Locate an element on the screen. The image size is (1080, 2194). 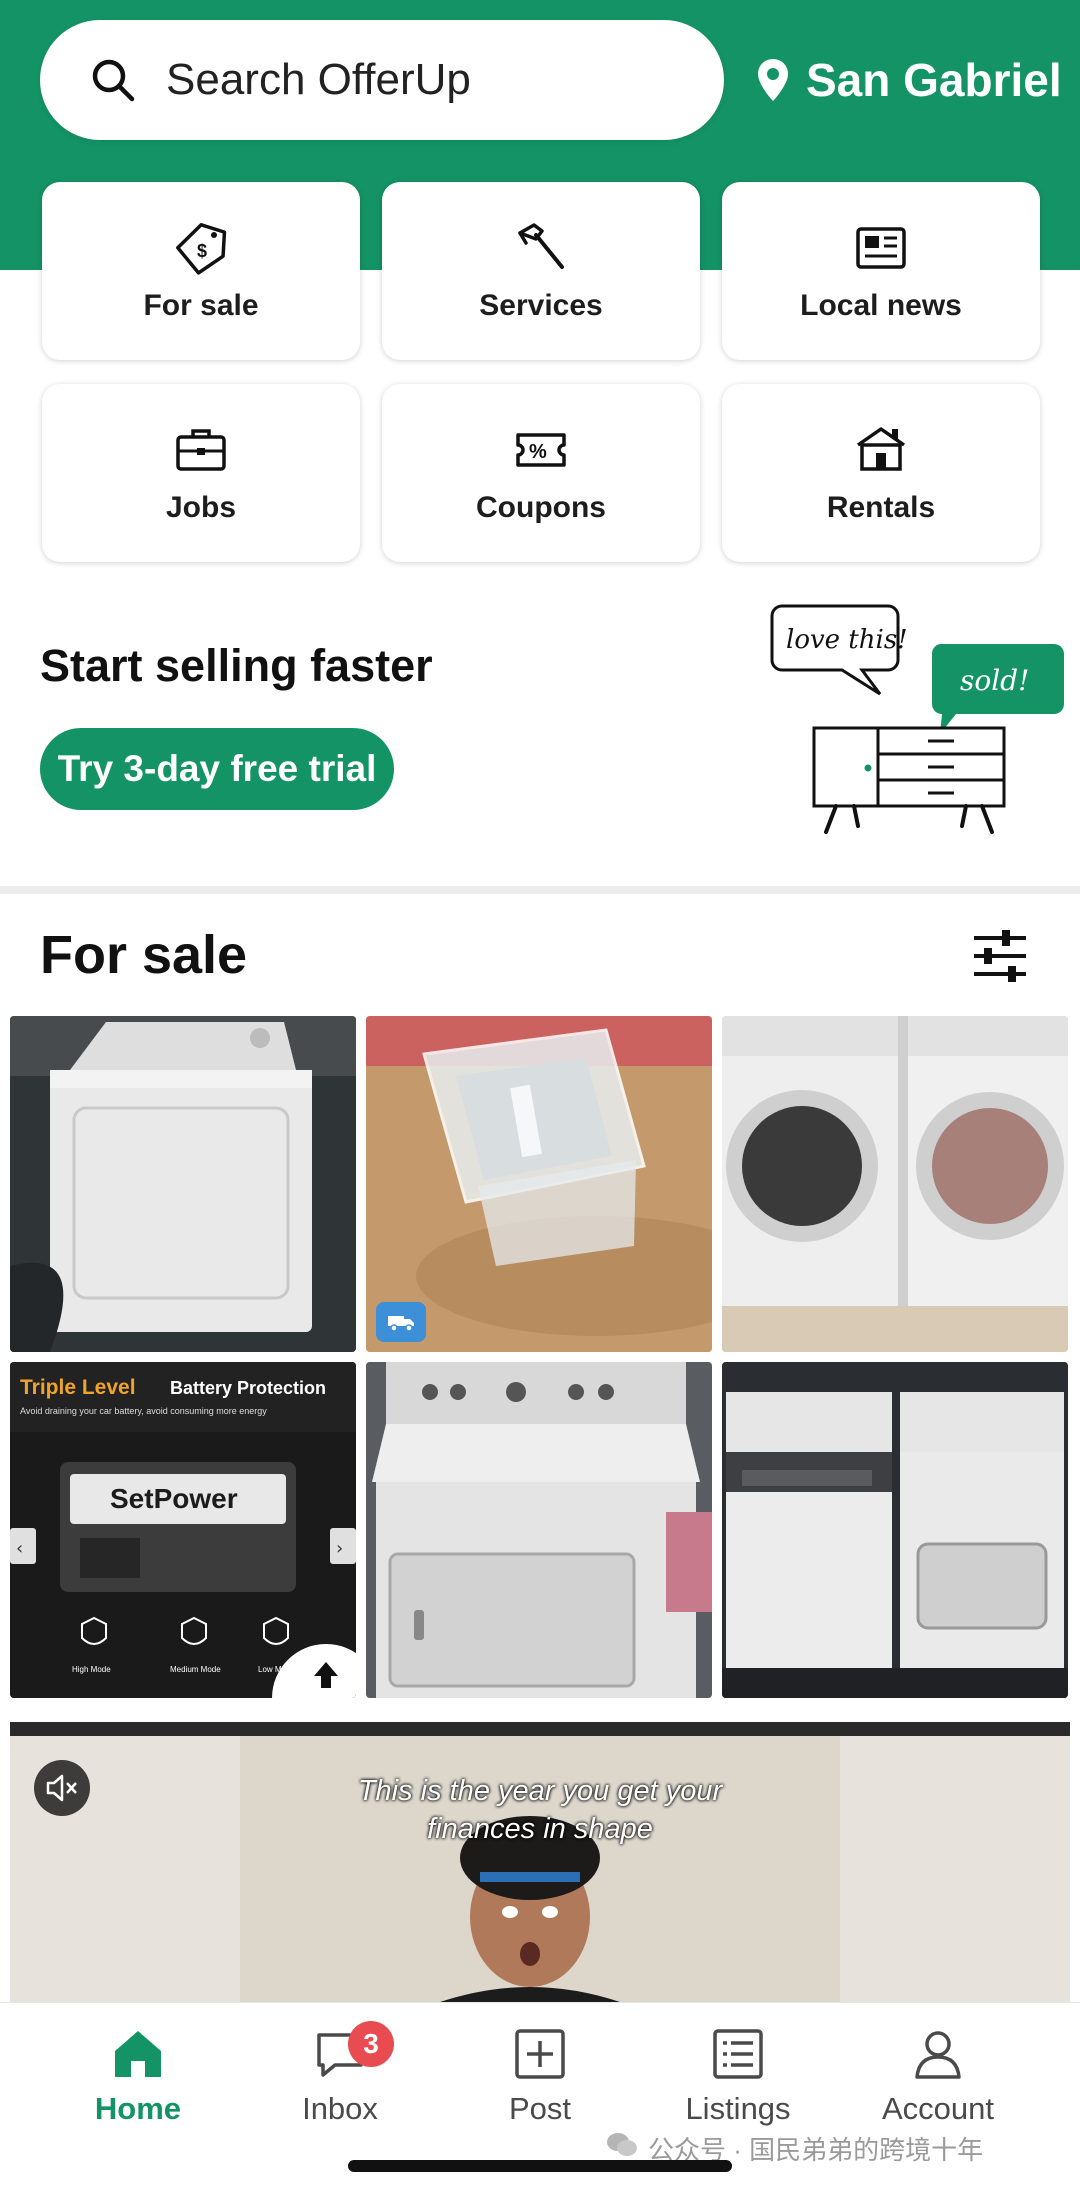
coupon-icon: % is located at coordinates (541, 450).